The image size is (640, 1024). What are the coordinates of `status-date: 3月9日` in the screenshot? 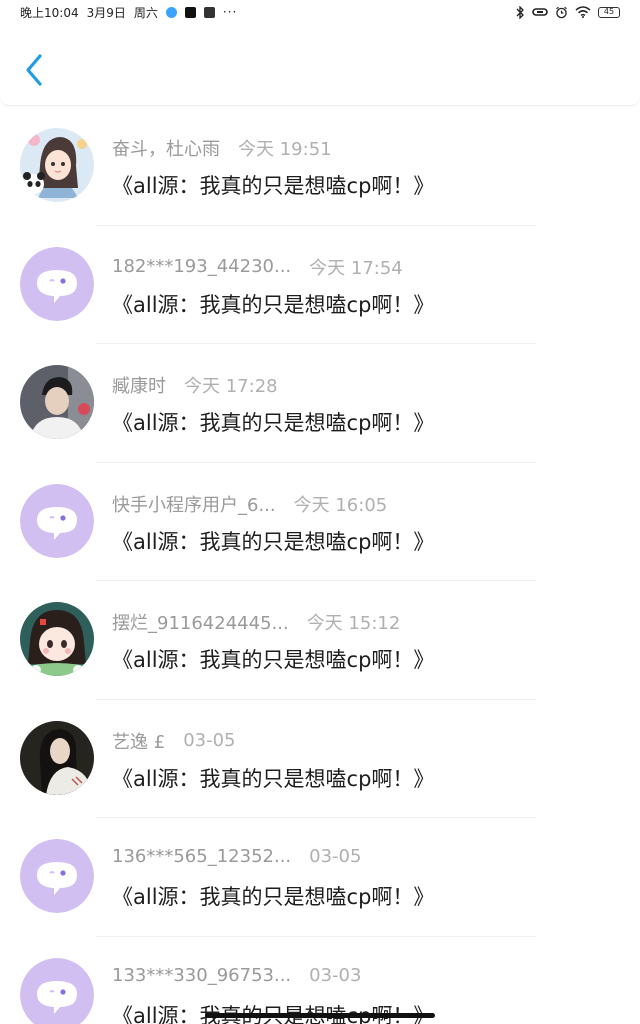 It's located at (106, 12).